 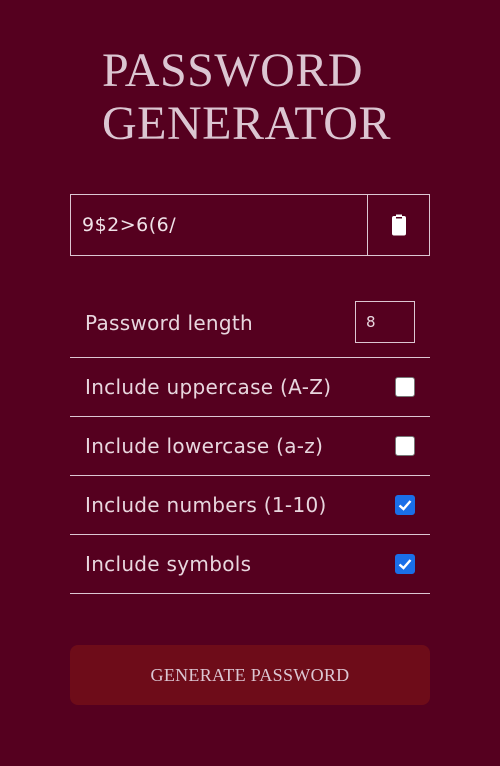 I want to click on setting-numbers: Include numbers (1-10), so click(x=250, y=505).